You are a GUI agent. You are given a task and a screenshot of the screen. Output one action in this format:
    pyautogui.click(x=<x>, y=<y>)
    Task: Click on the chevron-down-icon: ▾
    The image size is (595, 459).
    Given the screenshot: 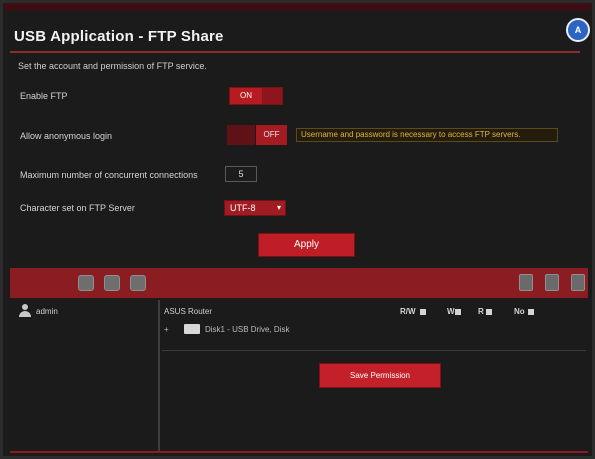 What is the action you would take?
    pyautogui.click(x=278, y=207)
    